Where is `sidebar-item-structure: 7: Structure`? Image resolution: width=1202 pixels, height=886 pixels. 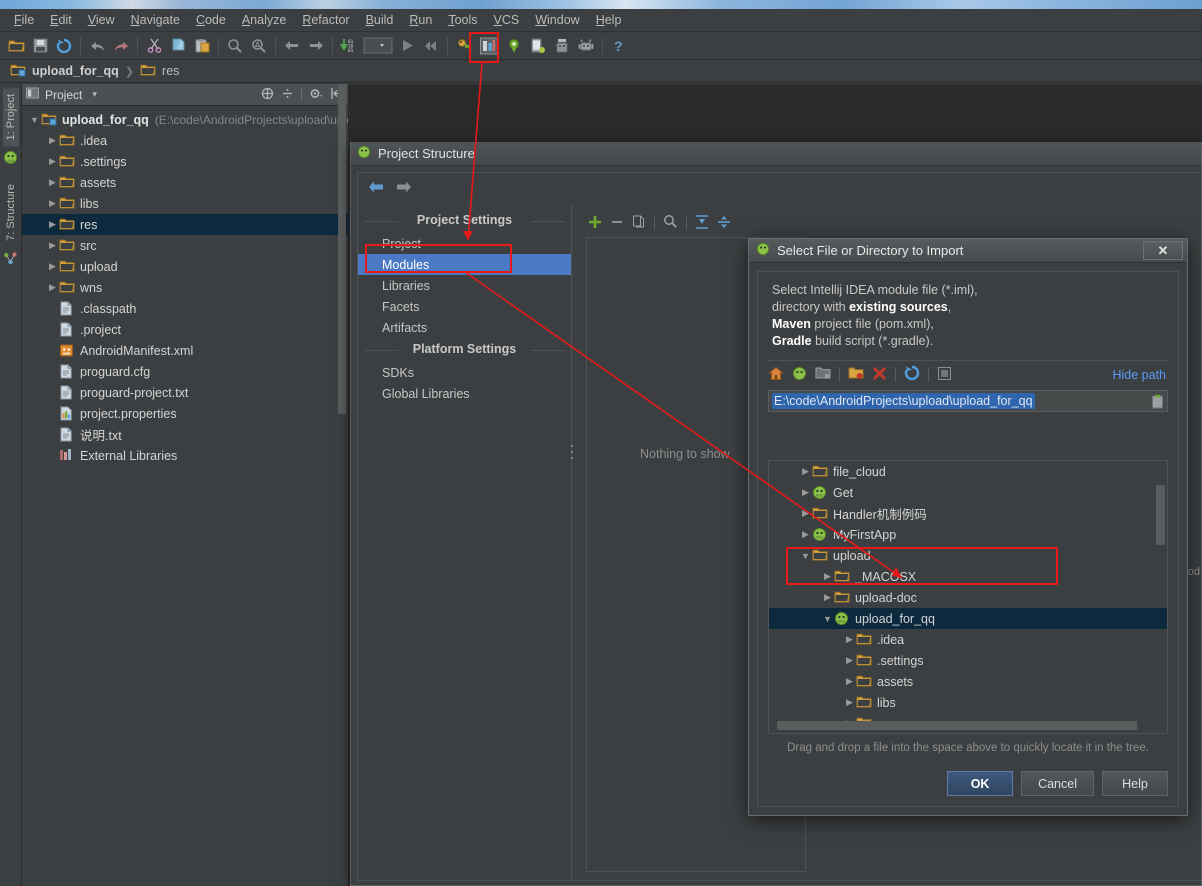 sidebar-item-structure: 7: Structure is located at coordinates (11, 212).